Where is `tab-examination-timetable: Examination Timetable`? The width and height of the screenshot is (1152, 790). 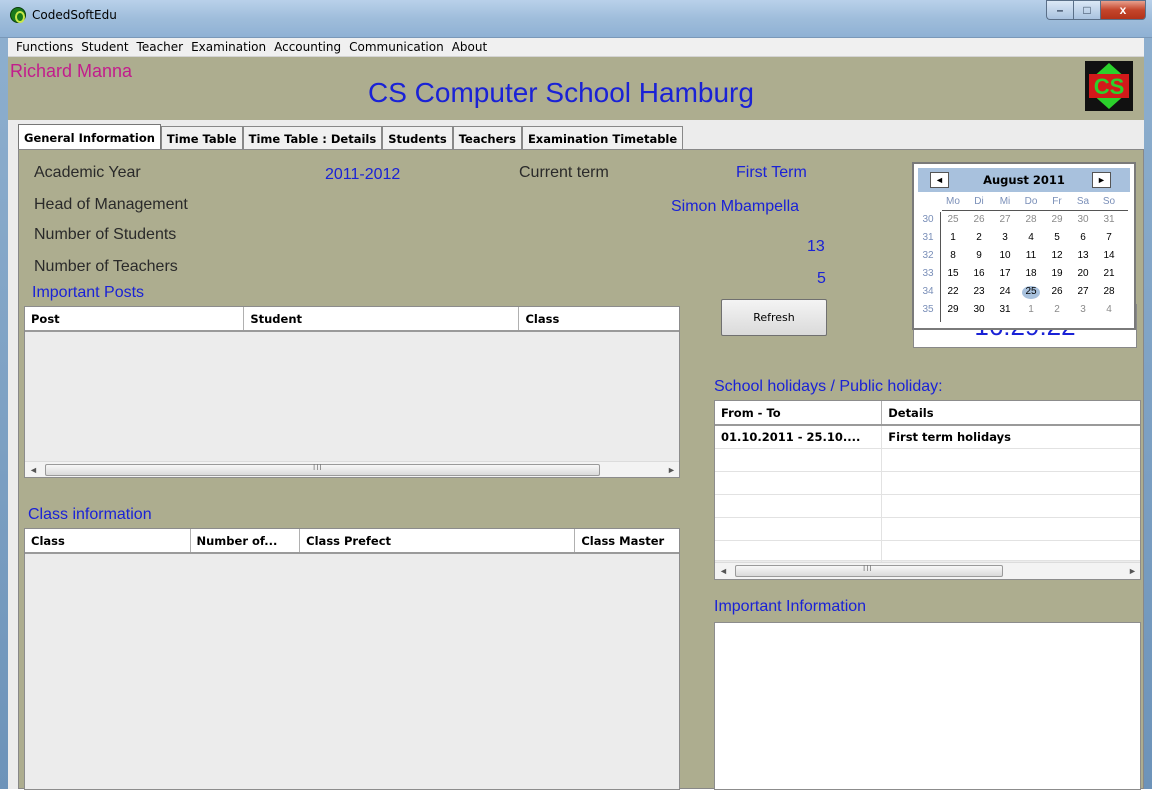
tab-examination-timetable: Examination Timetable is located at coordinates (602, 138).